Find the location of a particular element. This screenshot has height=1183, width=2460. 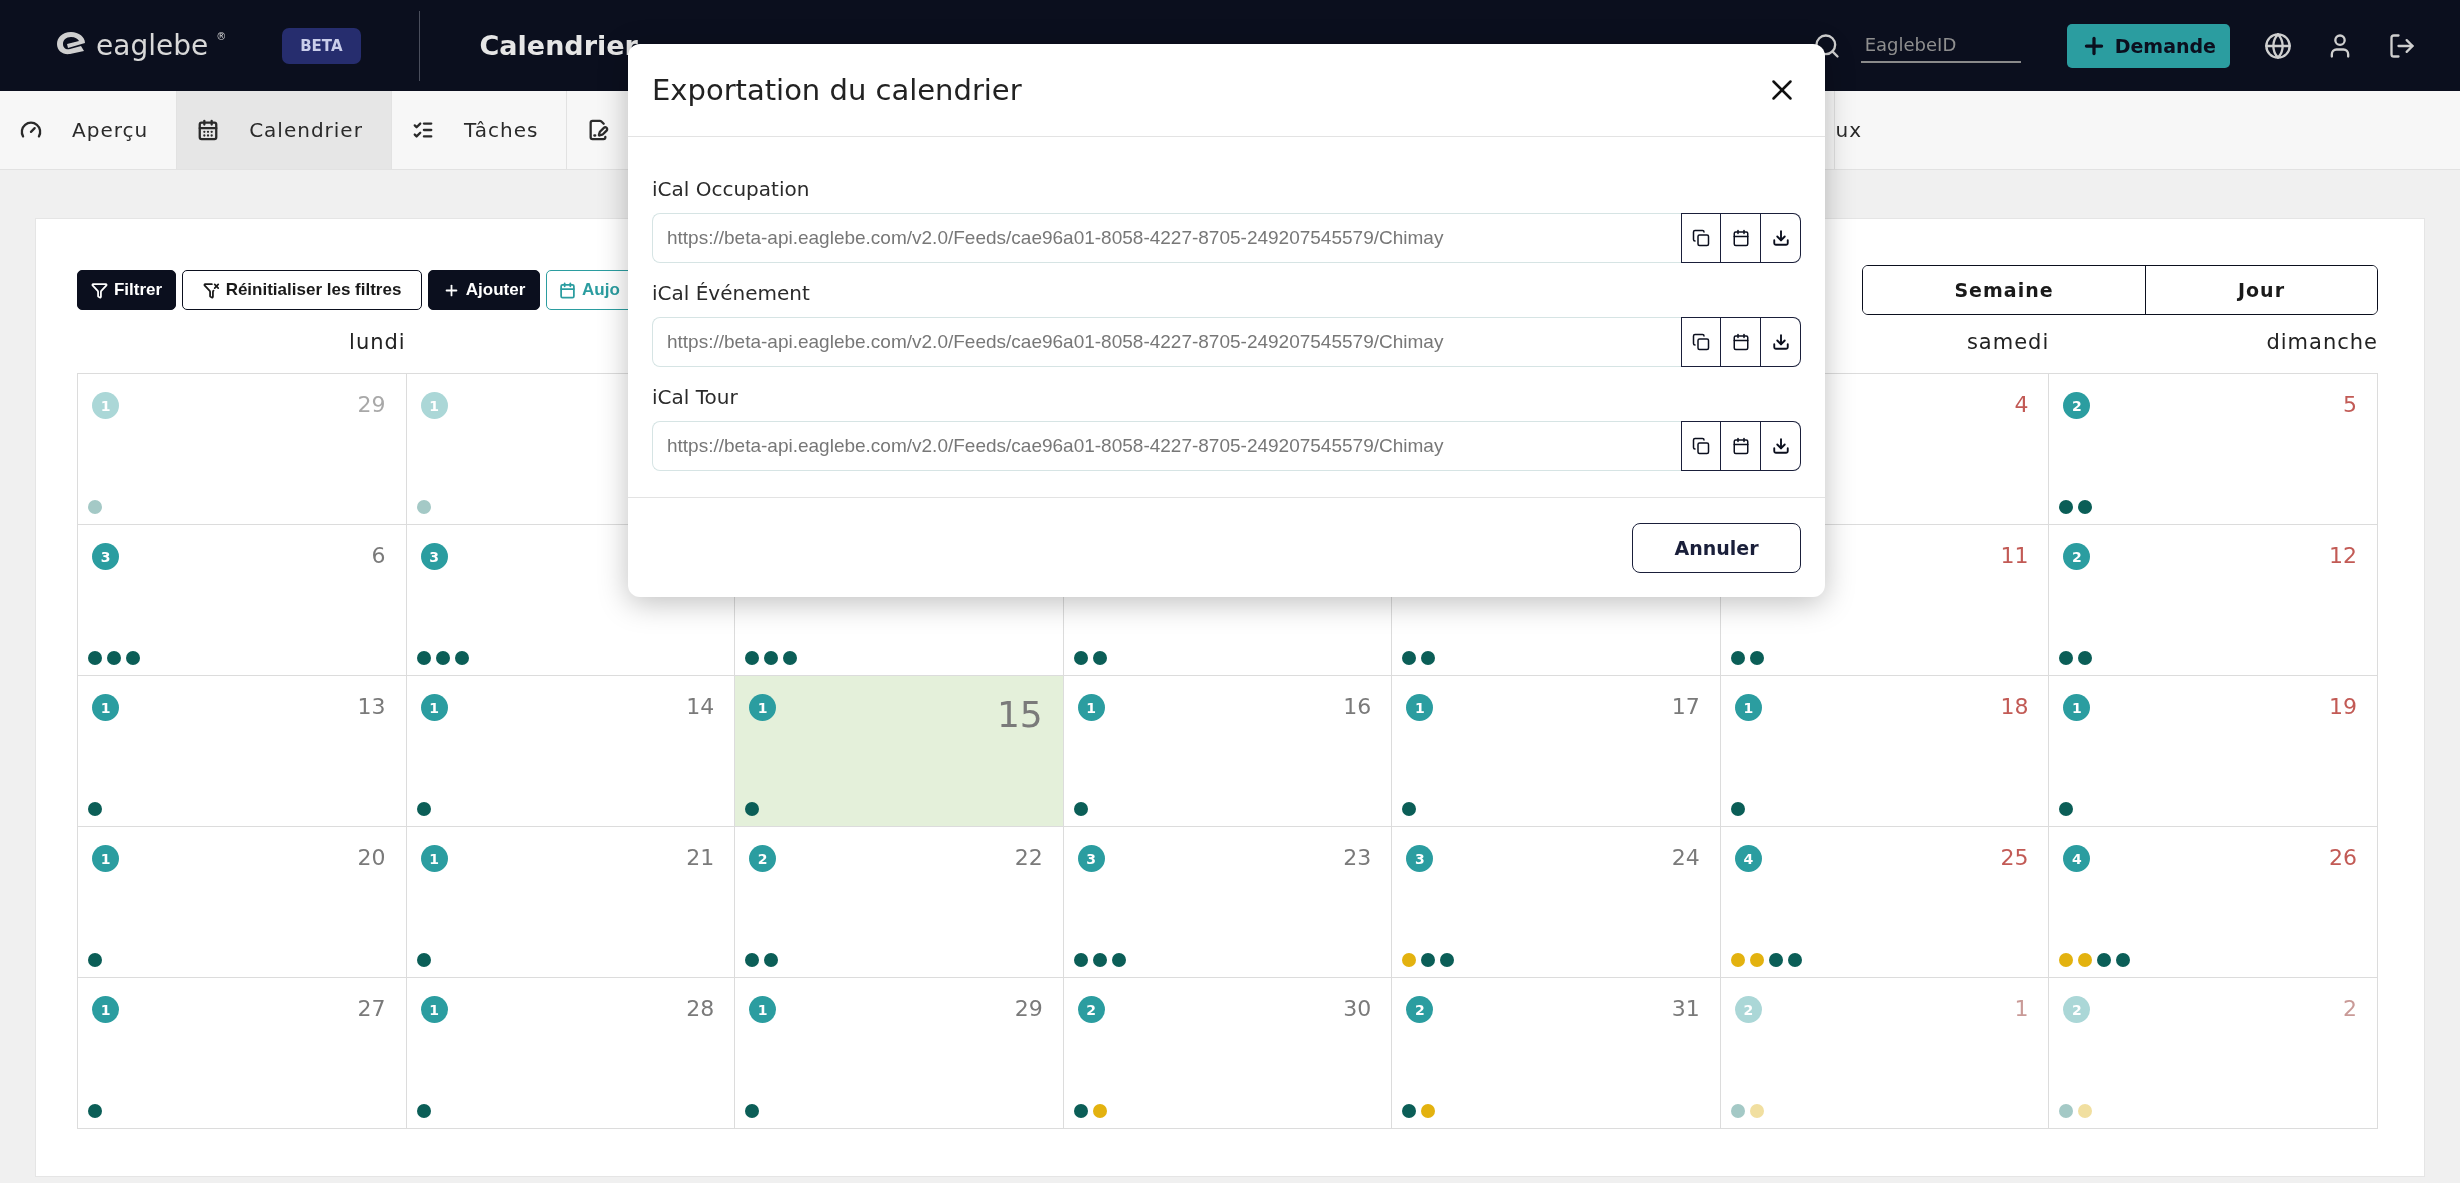

logo-text: eaglebe is located at coordinates (152, 45).